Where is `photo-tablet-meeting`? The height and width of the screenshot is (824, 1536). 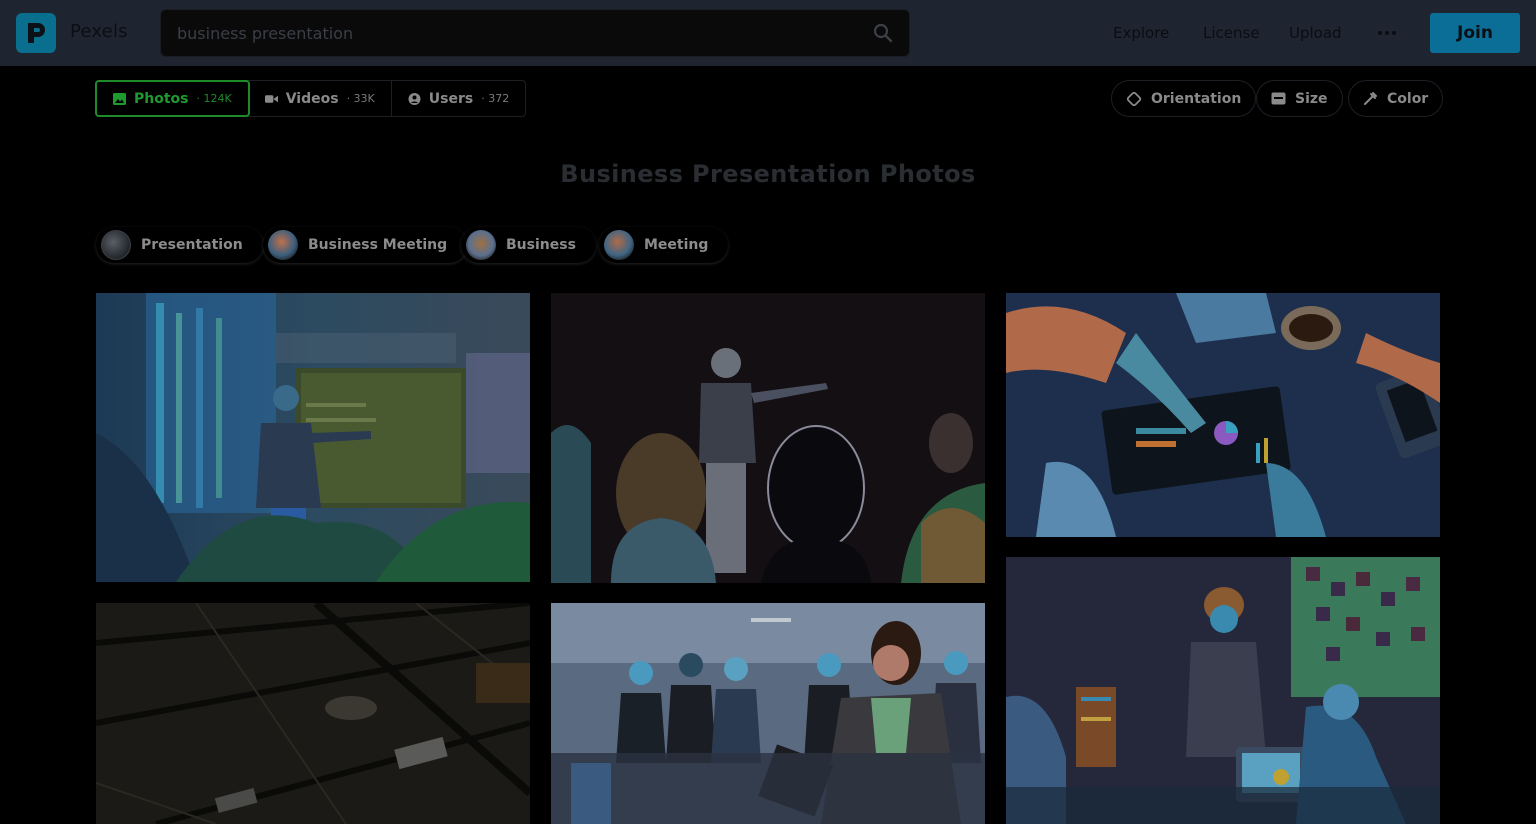
photo-tablet-meeting is located at coordinates (1223, 415).